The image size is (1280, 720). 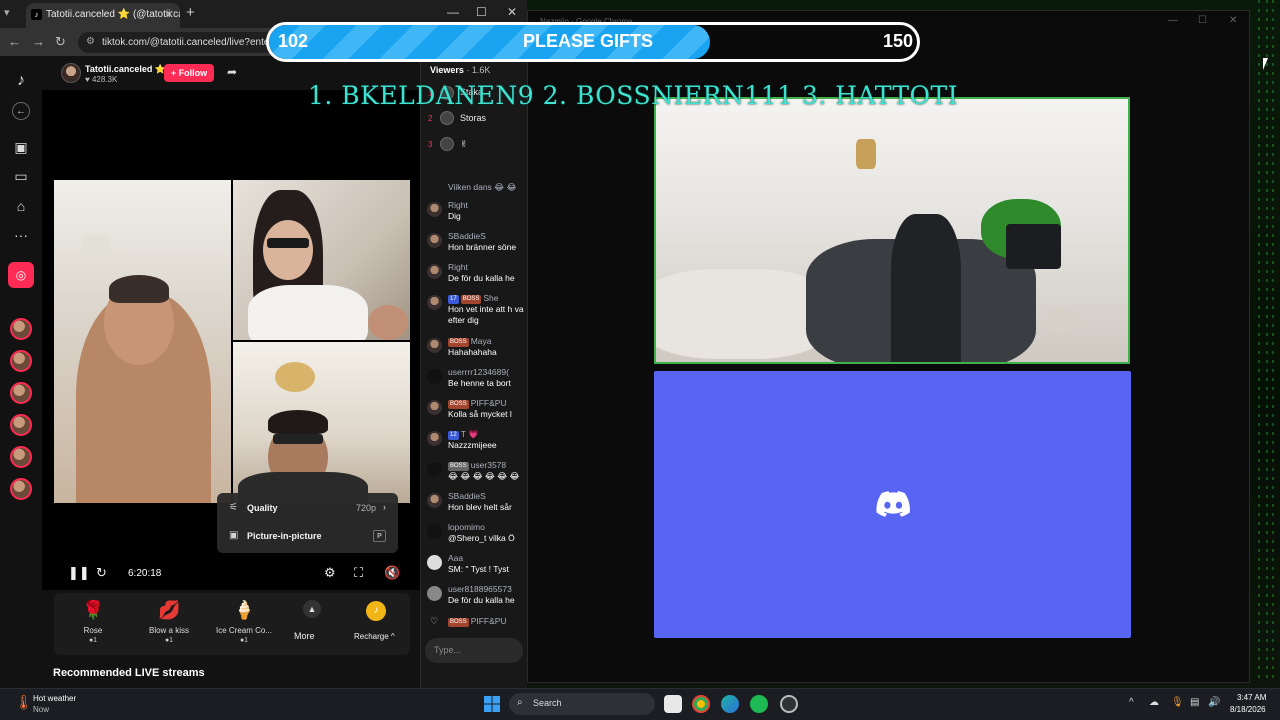 I want to click on matrix-column, so click(x=1259, y=340).